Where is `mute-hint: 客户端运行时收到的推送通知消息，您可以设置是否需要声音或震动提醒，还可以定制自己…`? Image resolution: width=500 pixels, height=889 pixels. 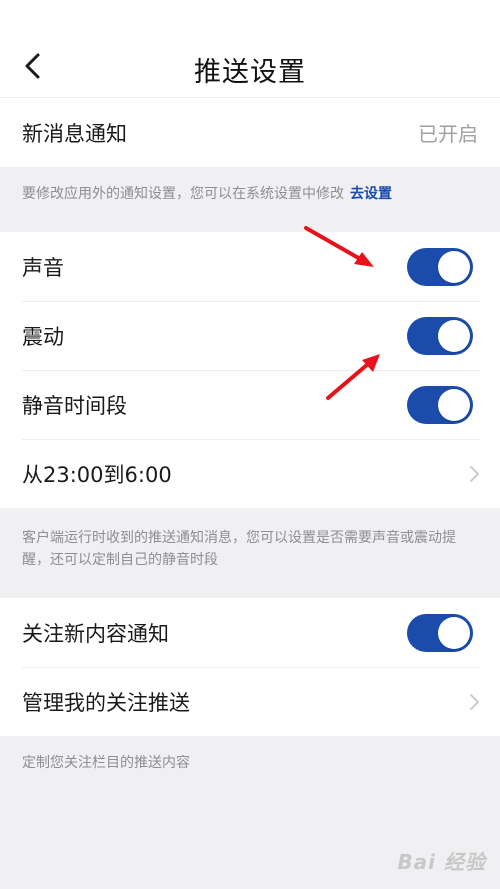
mute-hint: 客户端运行时收到的推送通知消息，您可以设置是否需要声音或震动提醒，还可以定制自己… is located at coordinates (239, 549).